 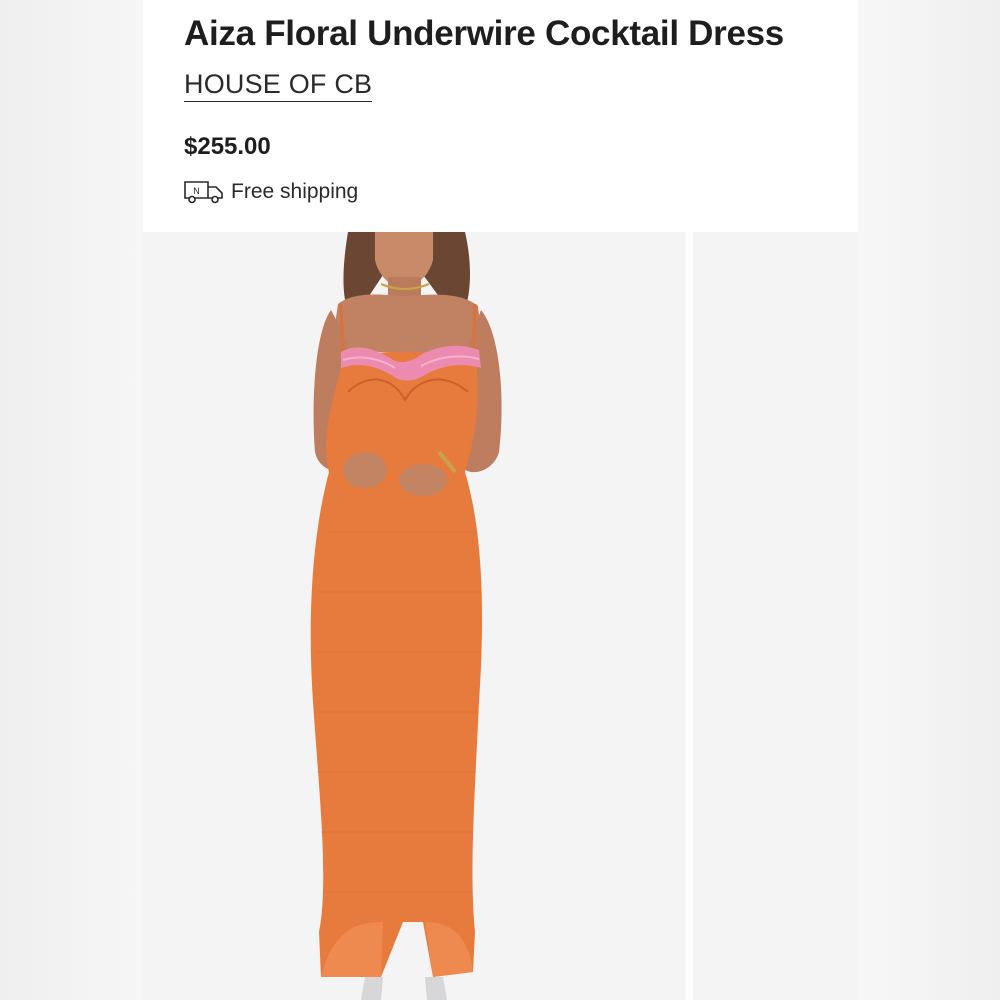 I want to click on shipping-info: N Free shipping, so click(x=270, y=192).